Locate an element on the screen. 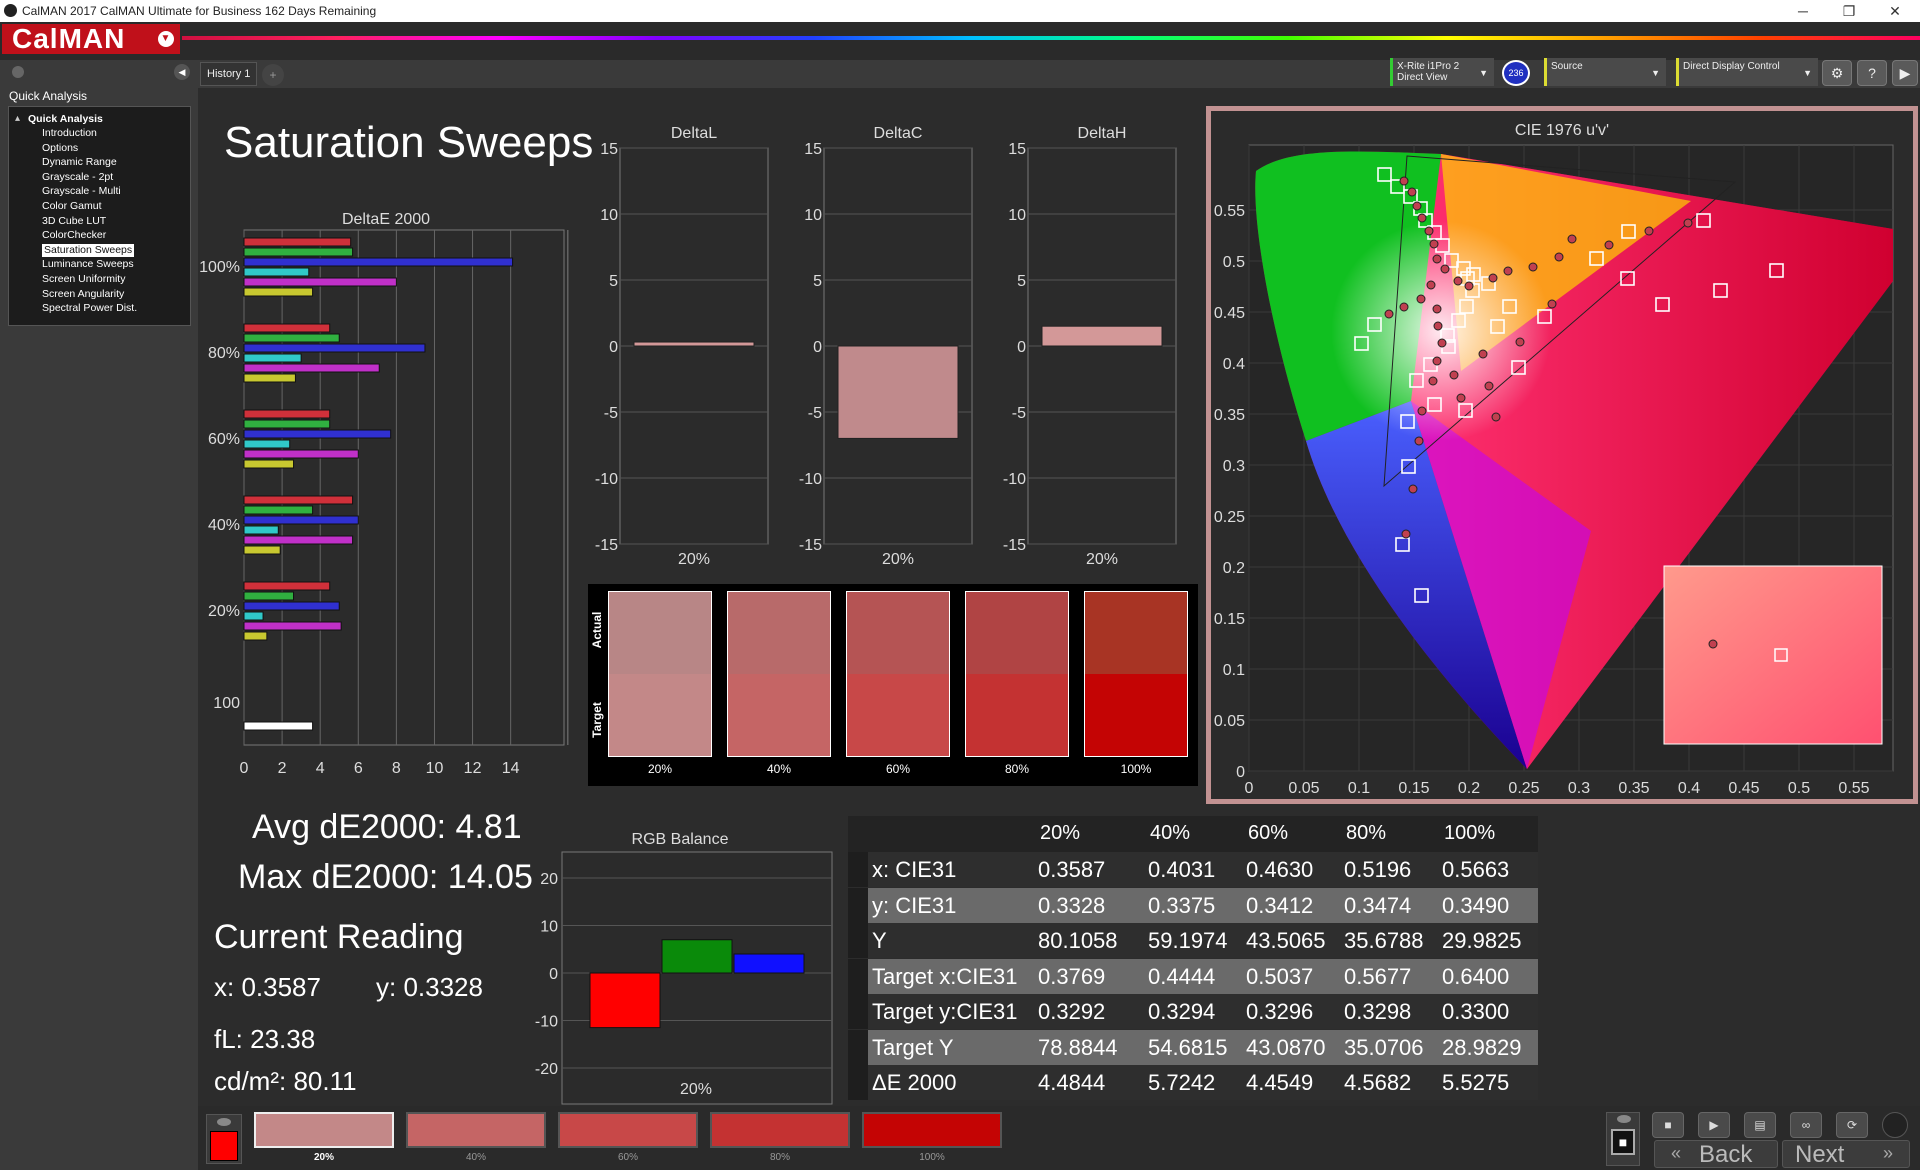 Image resolution: width=1920 pixels, height=1170 pixels. table-cell: 0.3300 is located at coordinates (1476, 1011).